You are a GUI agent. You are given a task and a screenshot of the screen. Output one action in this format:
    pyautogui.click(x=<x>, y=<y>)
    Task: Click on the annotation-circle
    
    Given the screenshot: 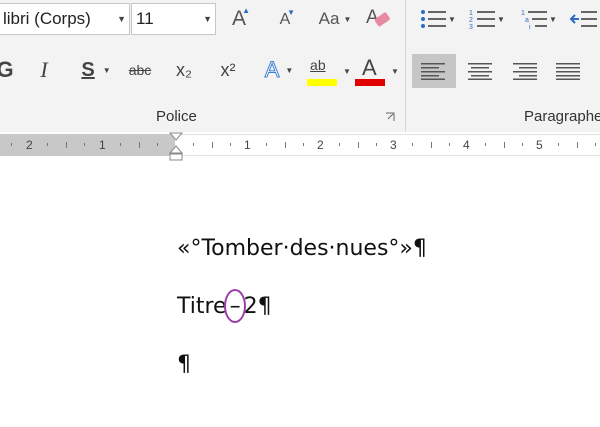 What is the action you would take?
    pyautogui.click(x=234, y=306)
    